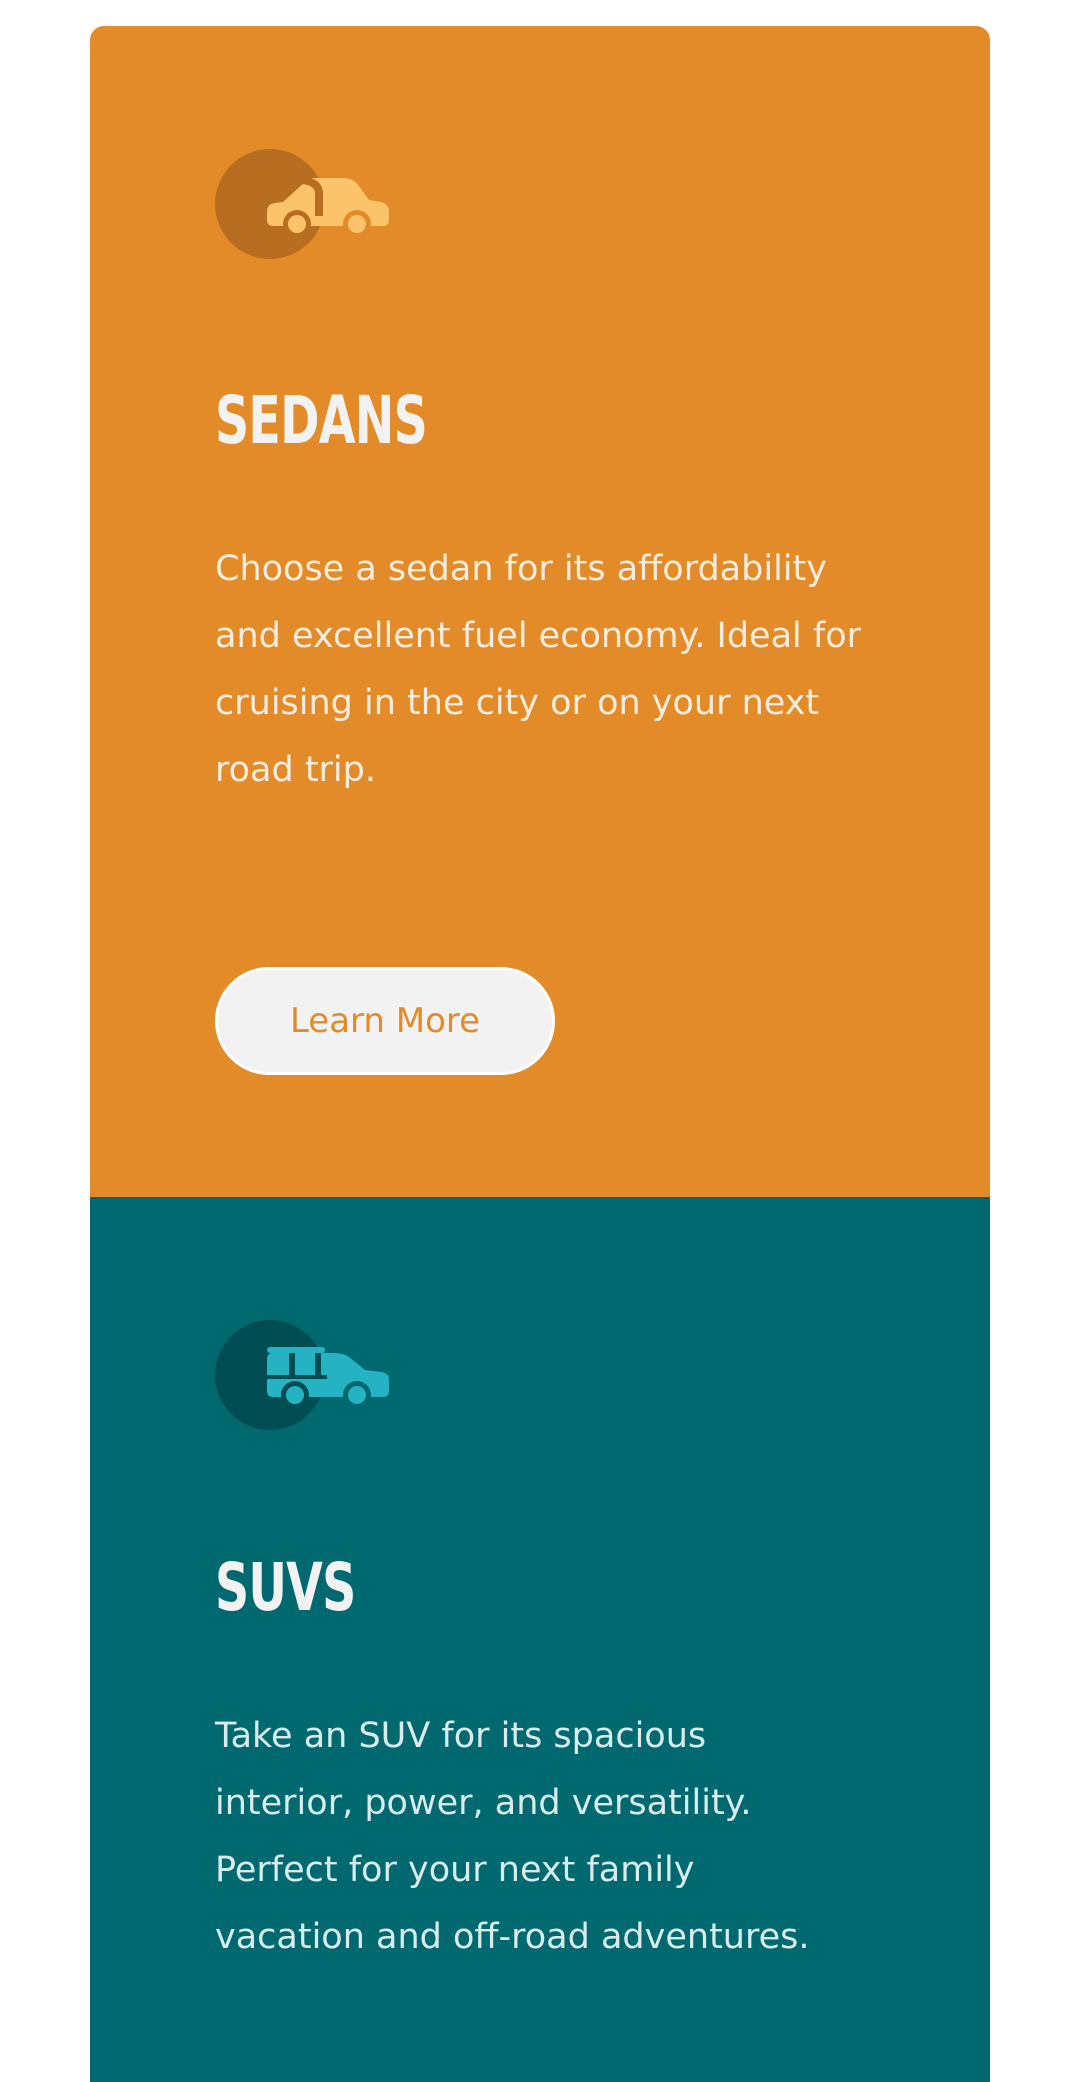 Image resolution: width=1080 pixels, height=2082 pixels. I want to click on sedan-icon-badge, so click(305, 205).